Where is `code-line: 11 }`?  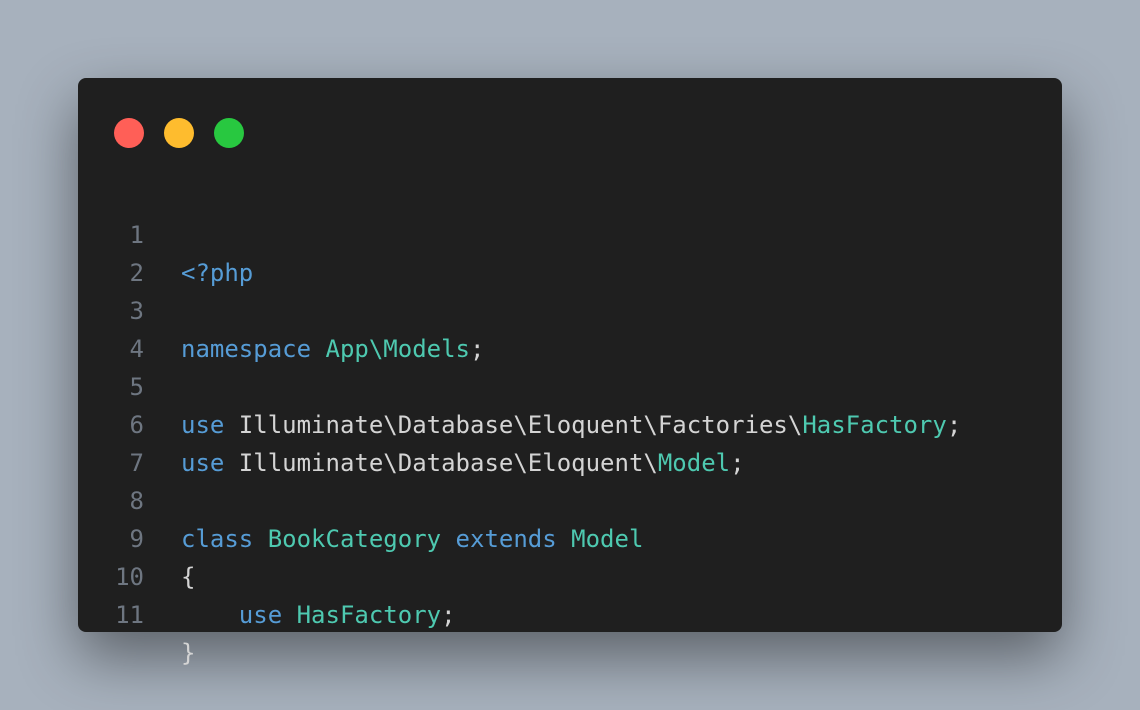 code-line: 11 } is located at coordinates (570, 612).